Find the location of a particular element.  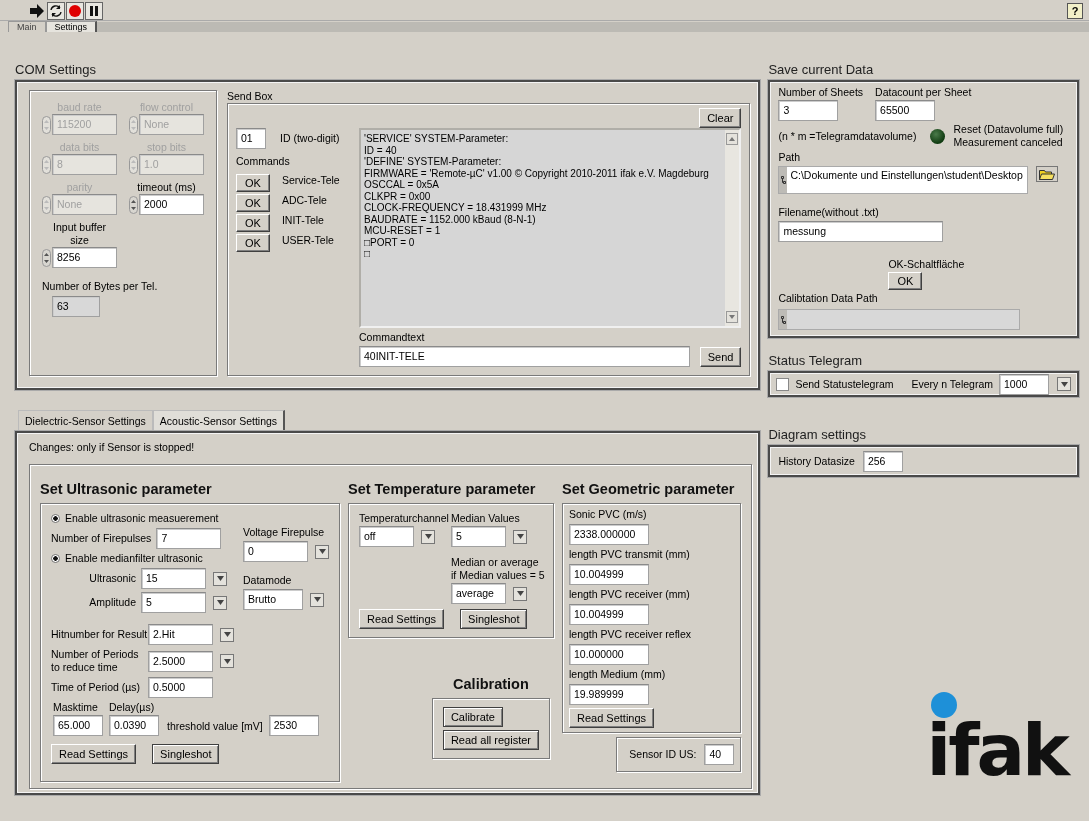

field-label: Number of Periods is located at coordinates (95, 654).